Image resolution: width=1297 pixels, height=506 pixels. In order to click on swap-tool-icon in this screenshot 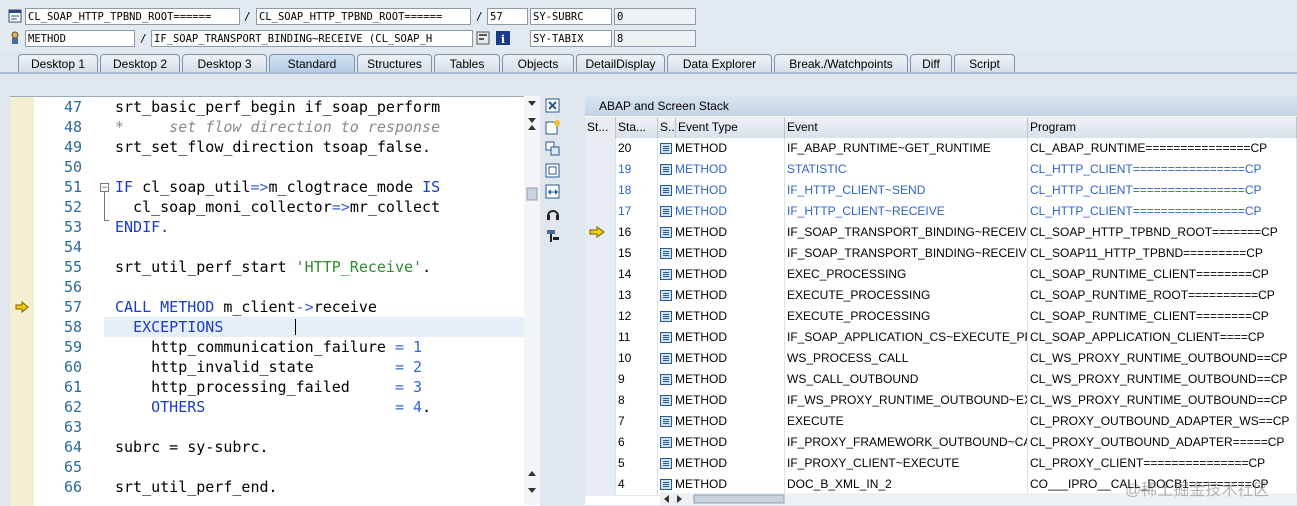, I will do `click(553, 149)`.